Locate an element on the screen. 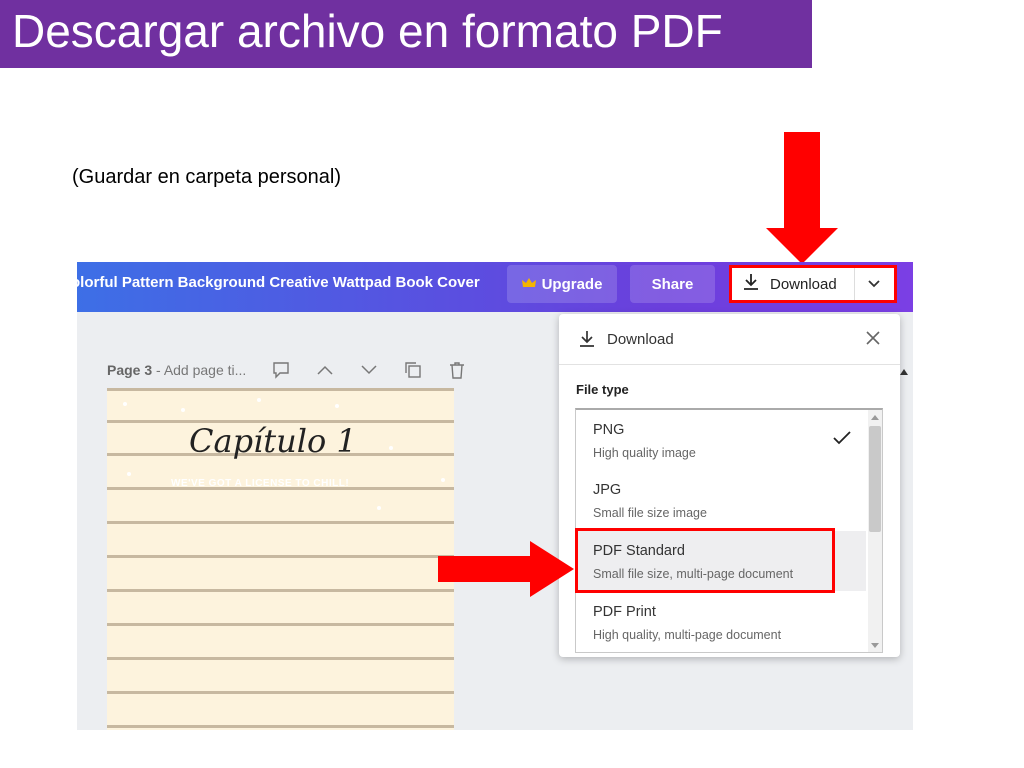  scroll-down-arrow-icon is located at coordinates (875, 645).